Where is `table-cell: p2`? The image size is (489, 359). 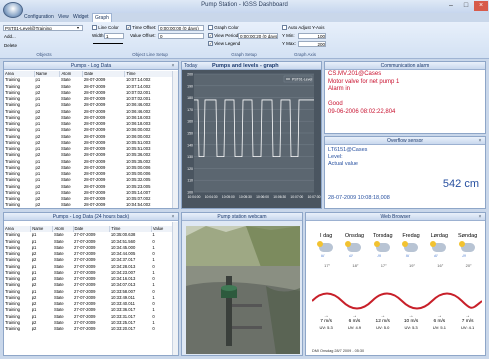 table-cell: p2 is located at coordinates (38, 205).